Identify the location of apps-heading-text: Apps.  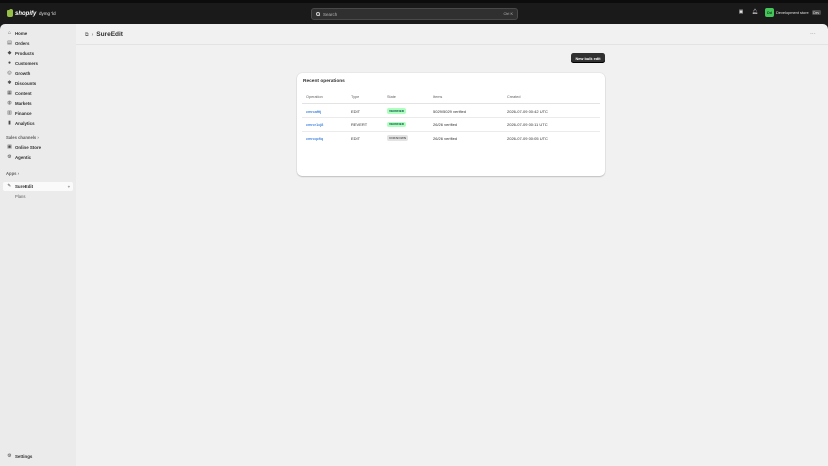
(11, 173).